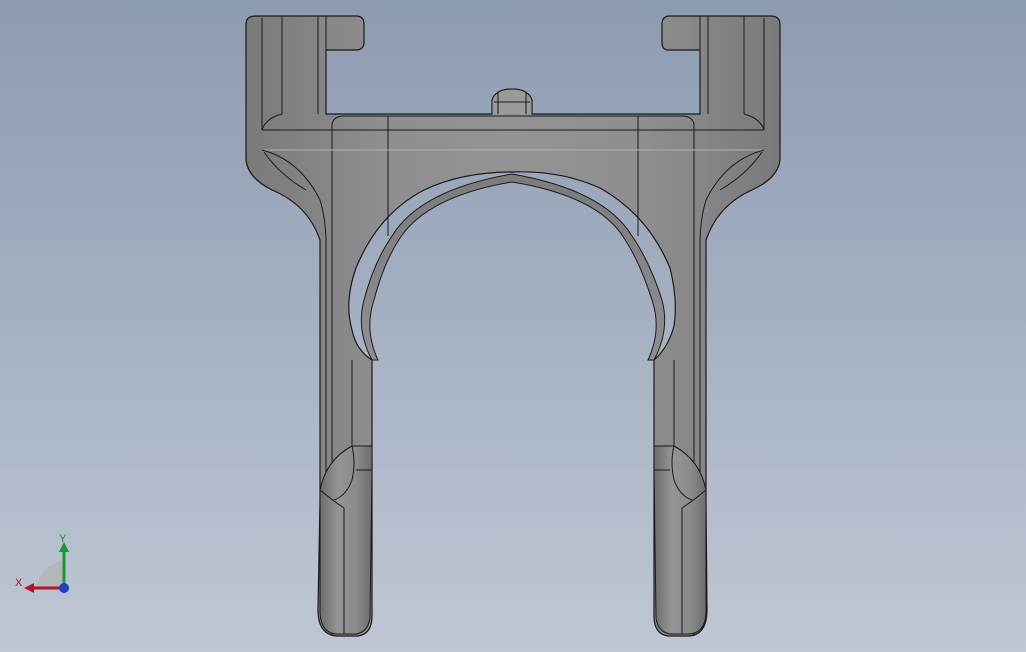 This screenshot has height=652, width=1026. Describe the element at coordinates (63, 539) in the screenshot. I see `y-axis-label: Y` at that location.